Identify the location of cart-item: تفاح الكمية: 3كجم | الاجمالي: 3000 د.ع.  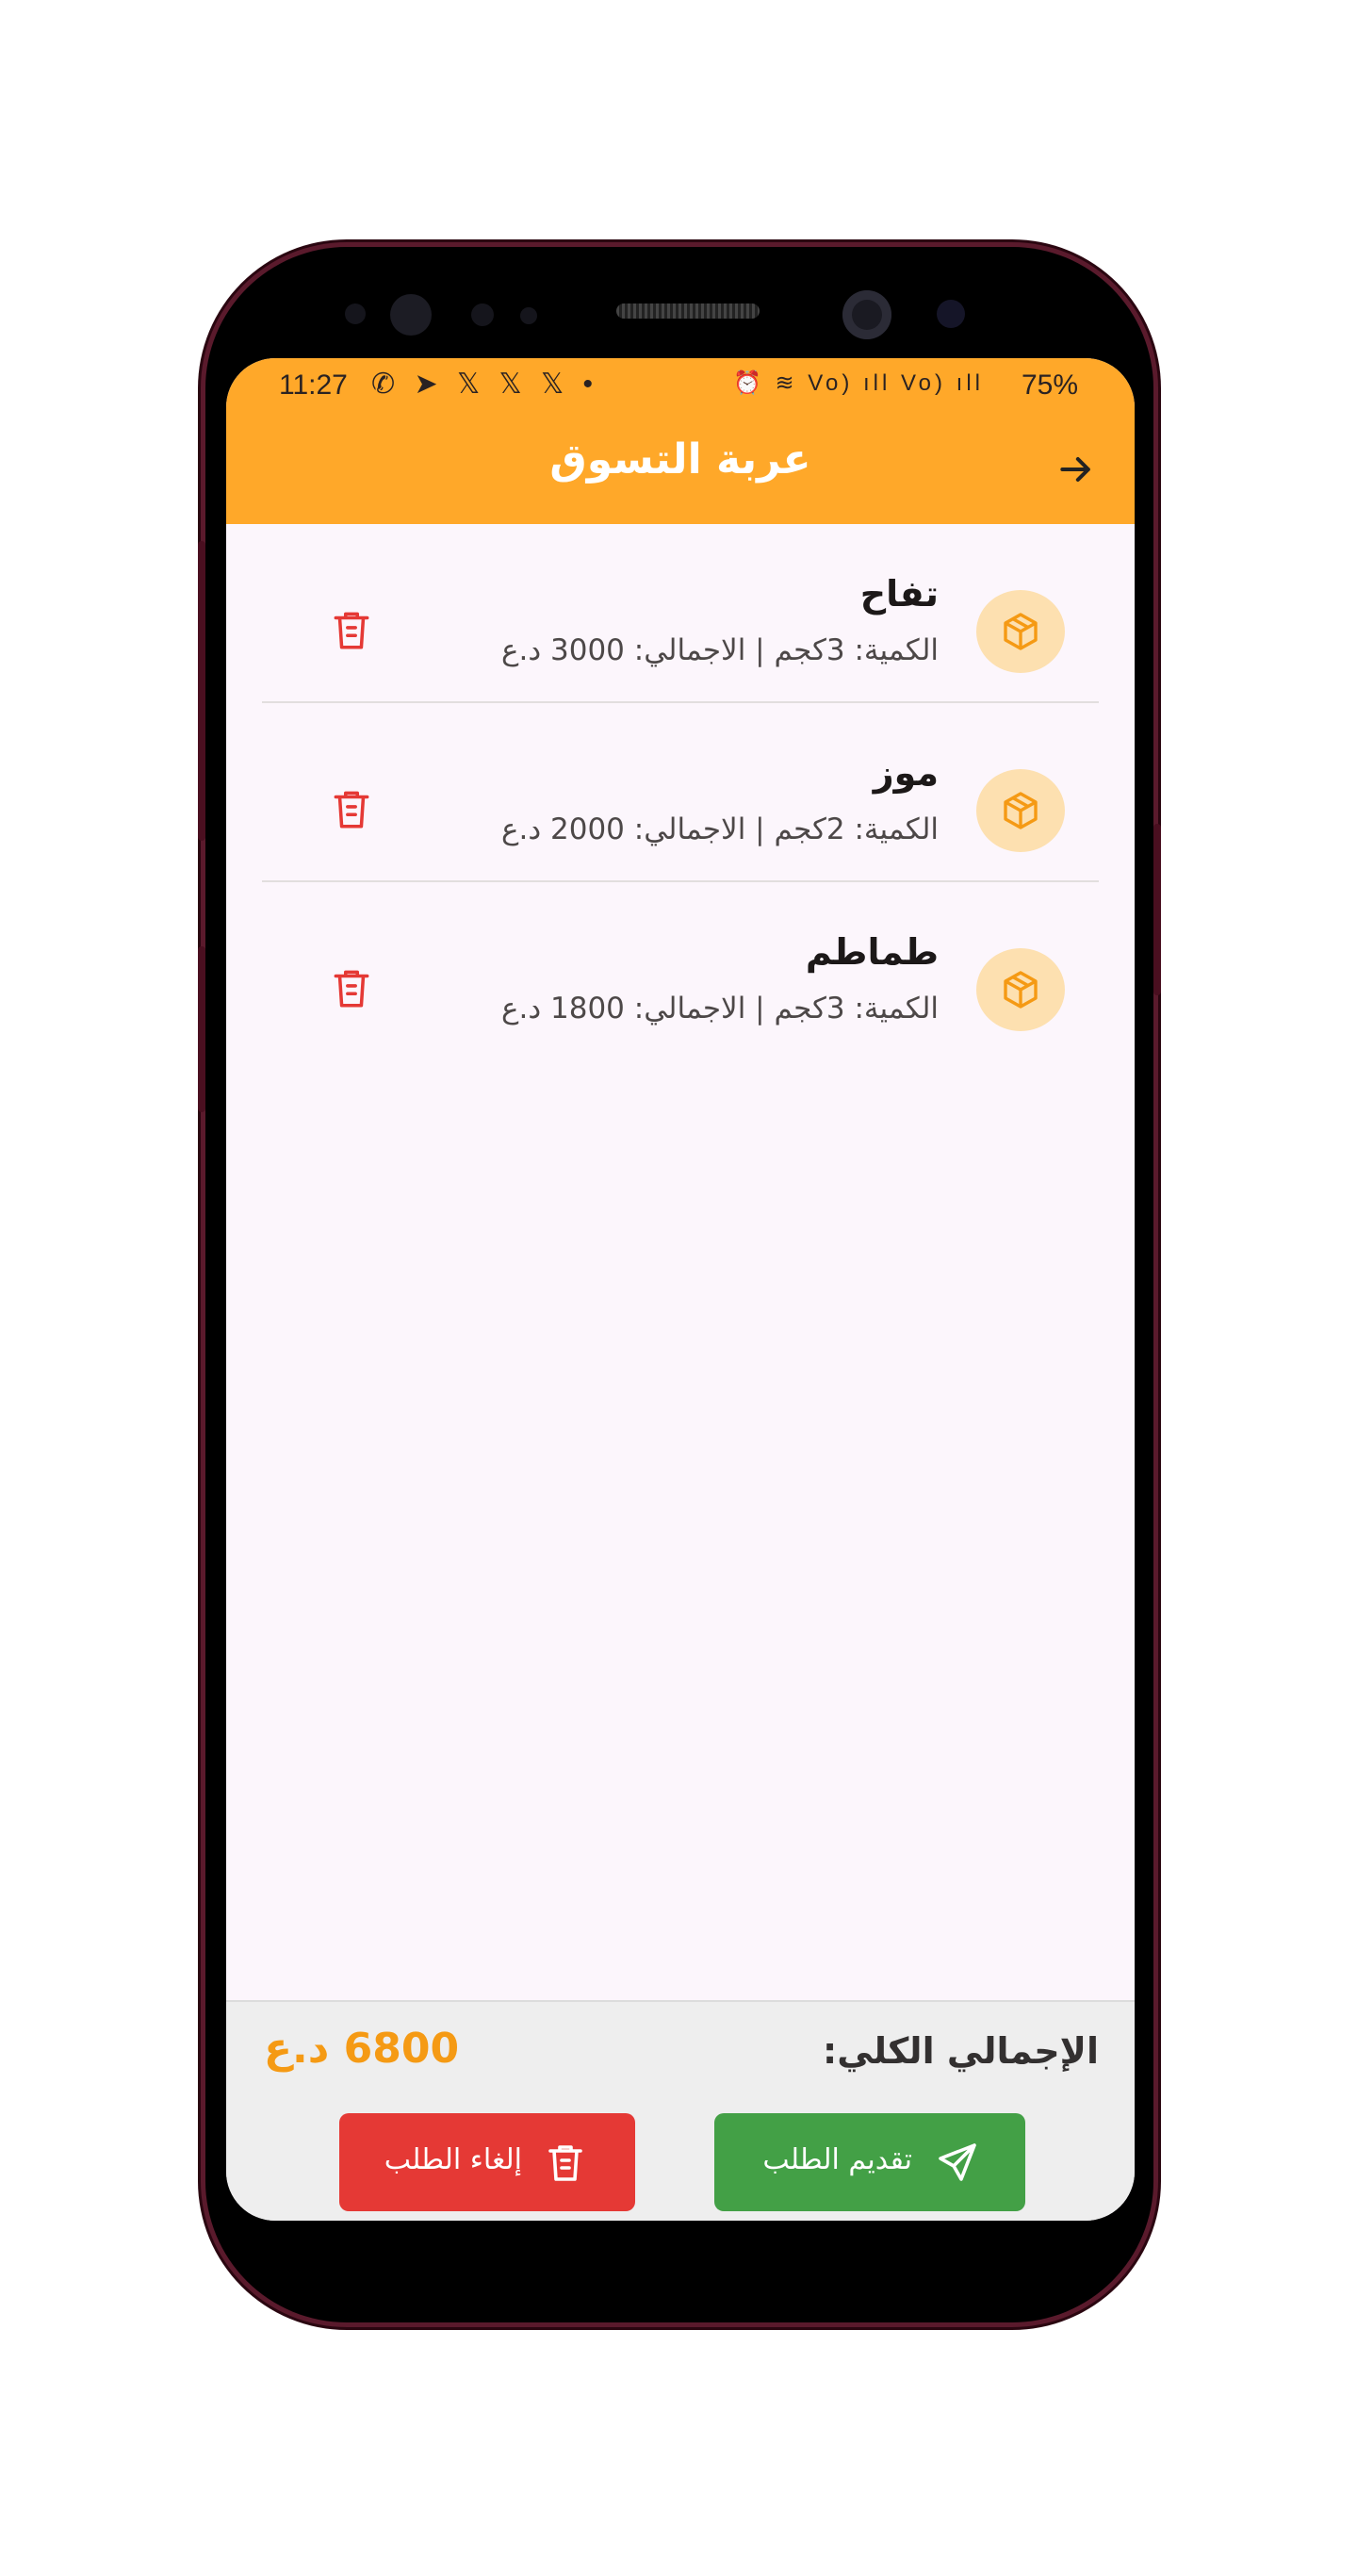
(680, 613).